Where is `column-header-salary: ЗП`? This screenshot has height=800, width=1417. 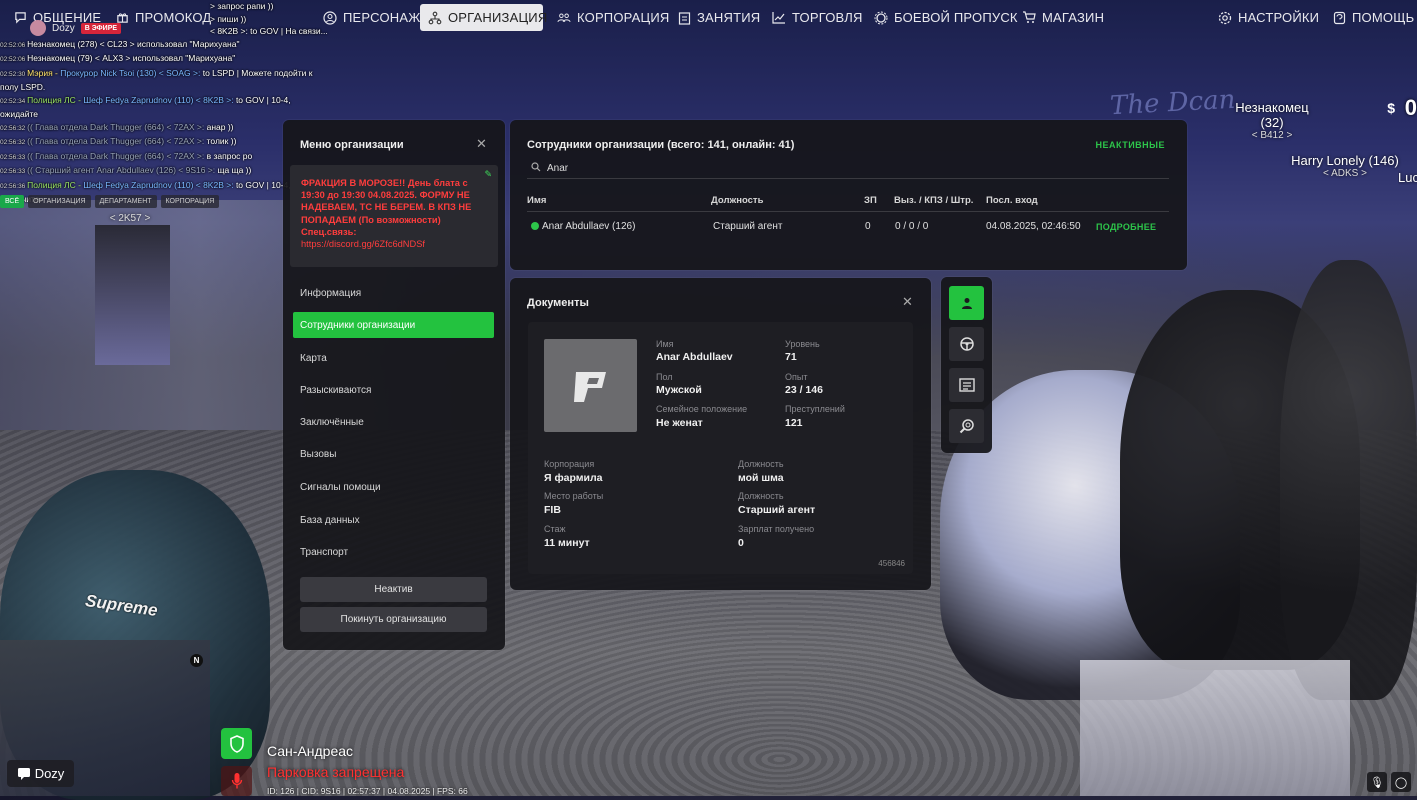
column-header-salary: ЗП is located at coordinates (870, 200).